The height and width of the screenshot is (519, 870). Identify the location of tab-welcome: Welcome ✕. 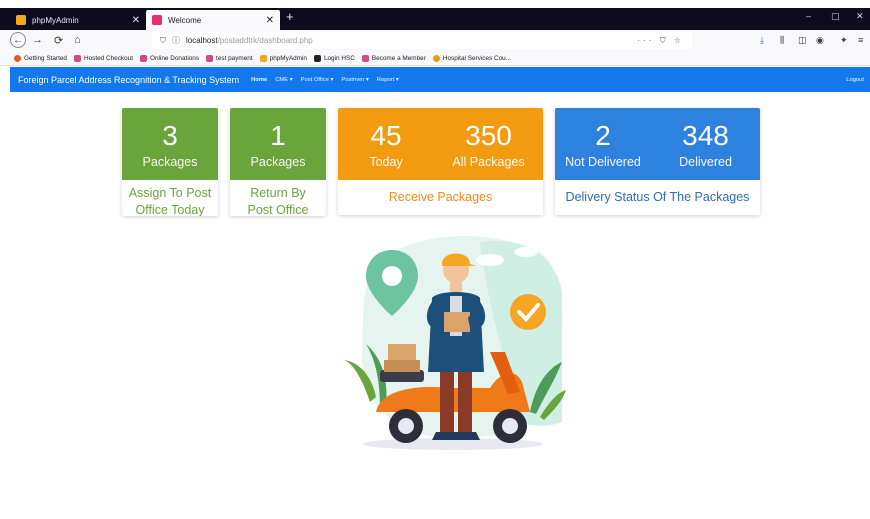
(213, 20).